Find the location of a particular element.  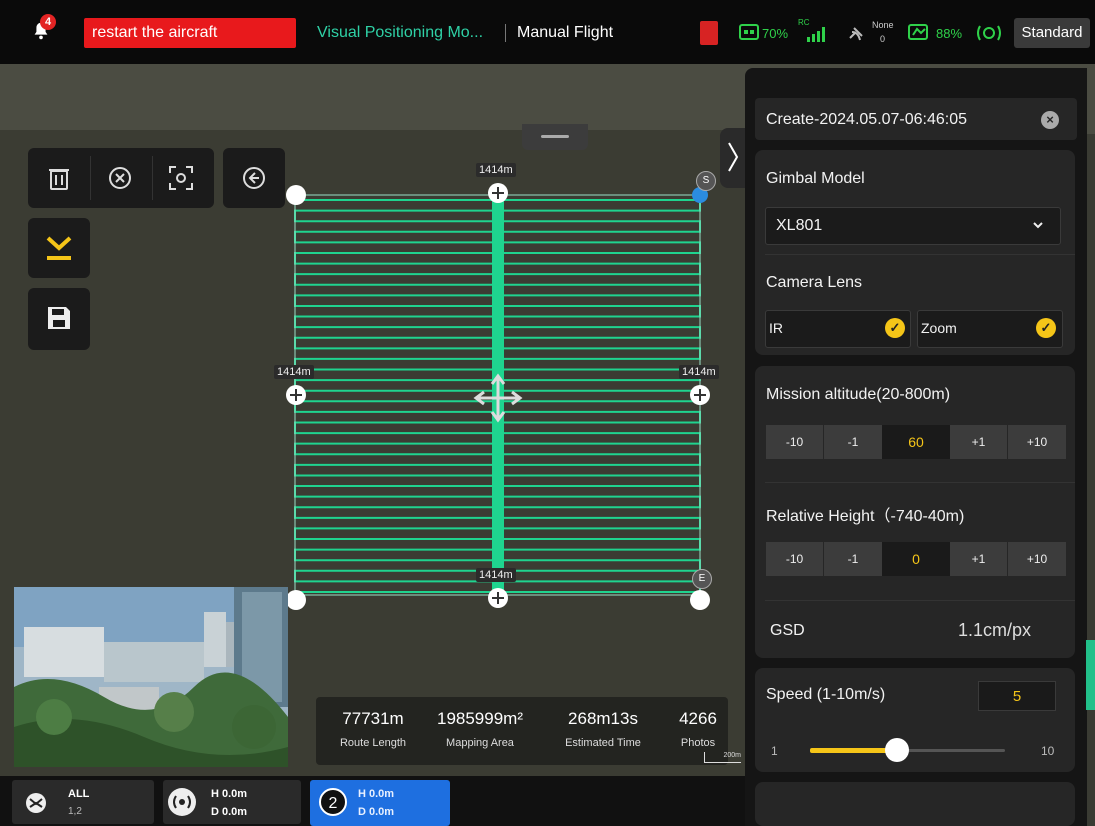

gsd-label: GSD is located at coordinates (787, 630).